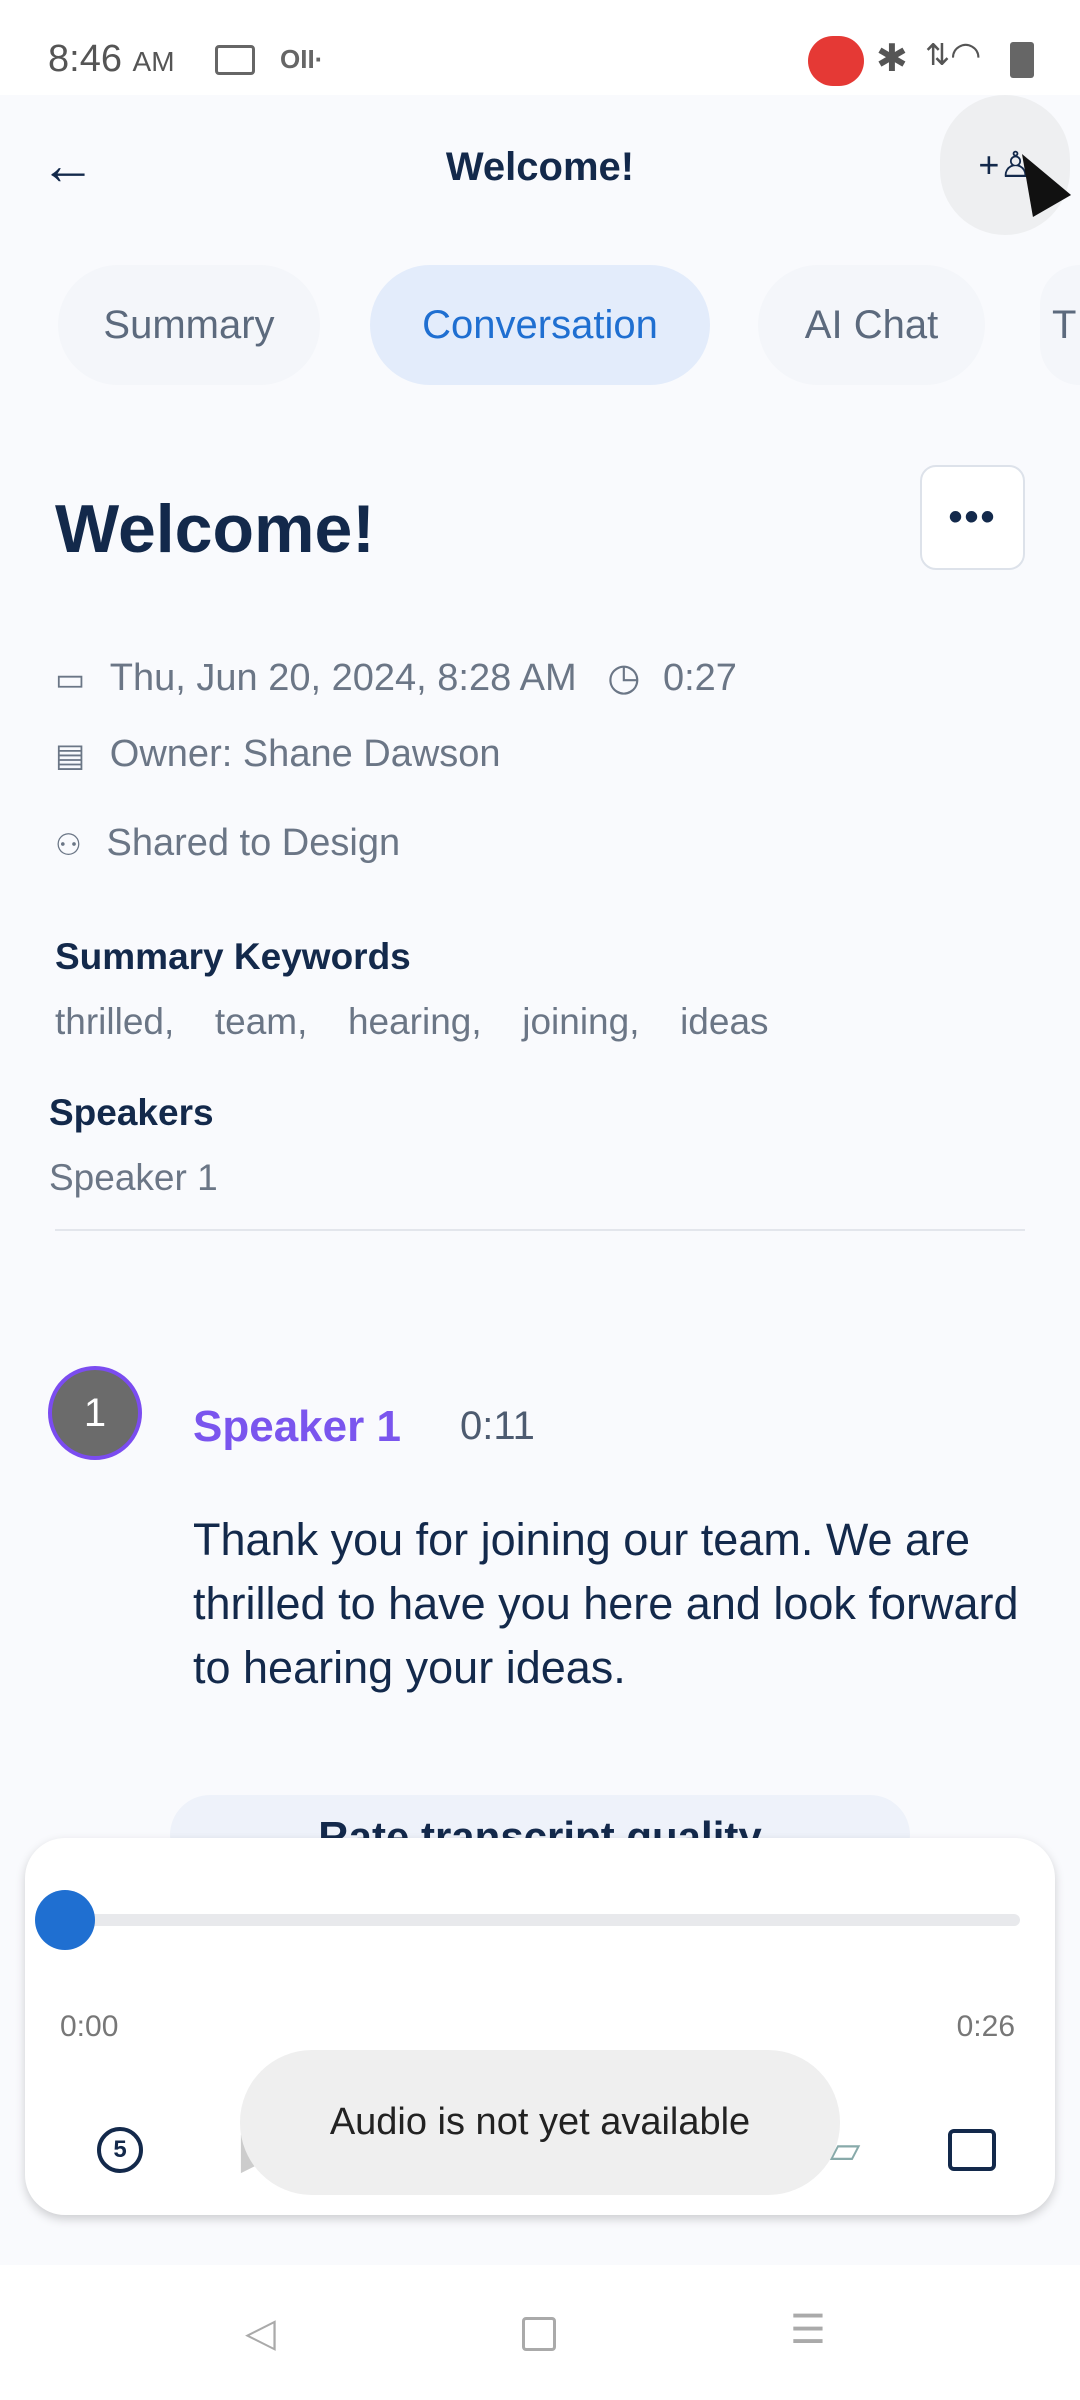  Describe the element at coordinates (808, 2330) in the screenshot. I see `nav-recents-button: ☰` at that location.